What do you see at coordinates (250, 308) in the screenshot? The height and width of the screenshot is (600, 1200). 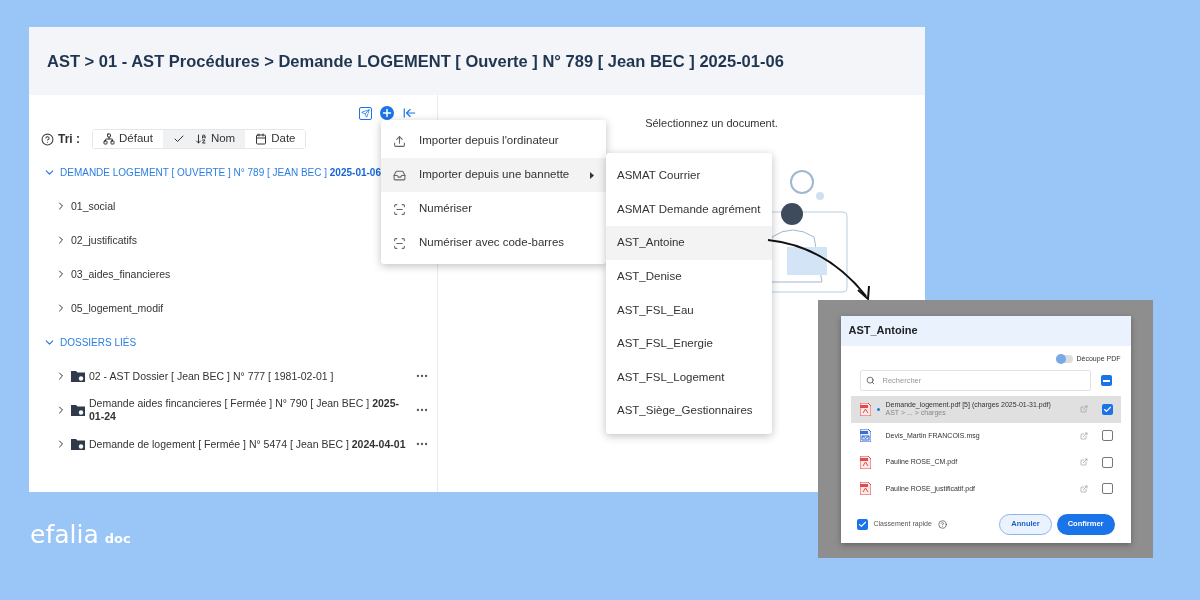 I see `tree-item: 05_logement_modif` at bounding box center [250, 308].